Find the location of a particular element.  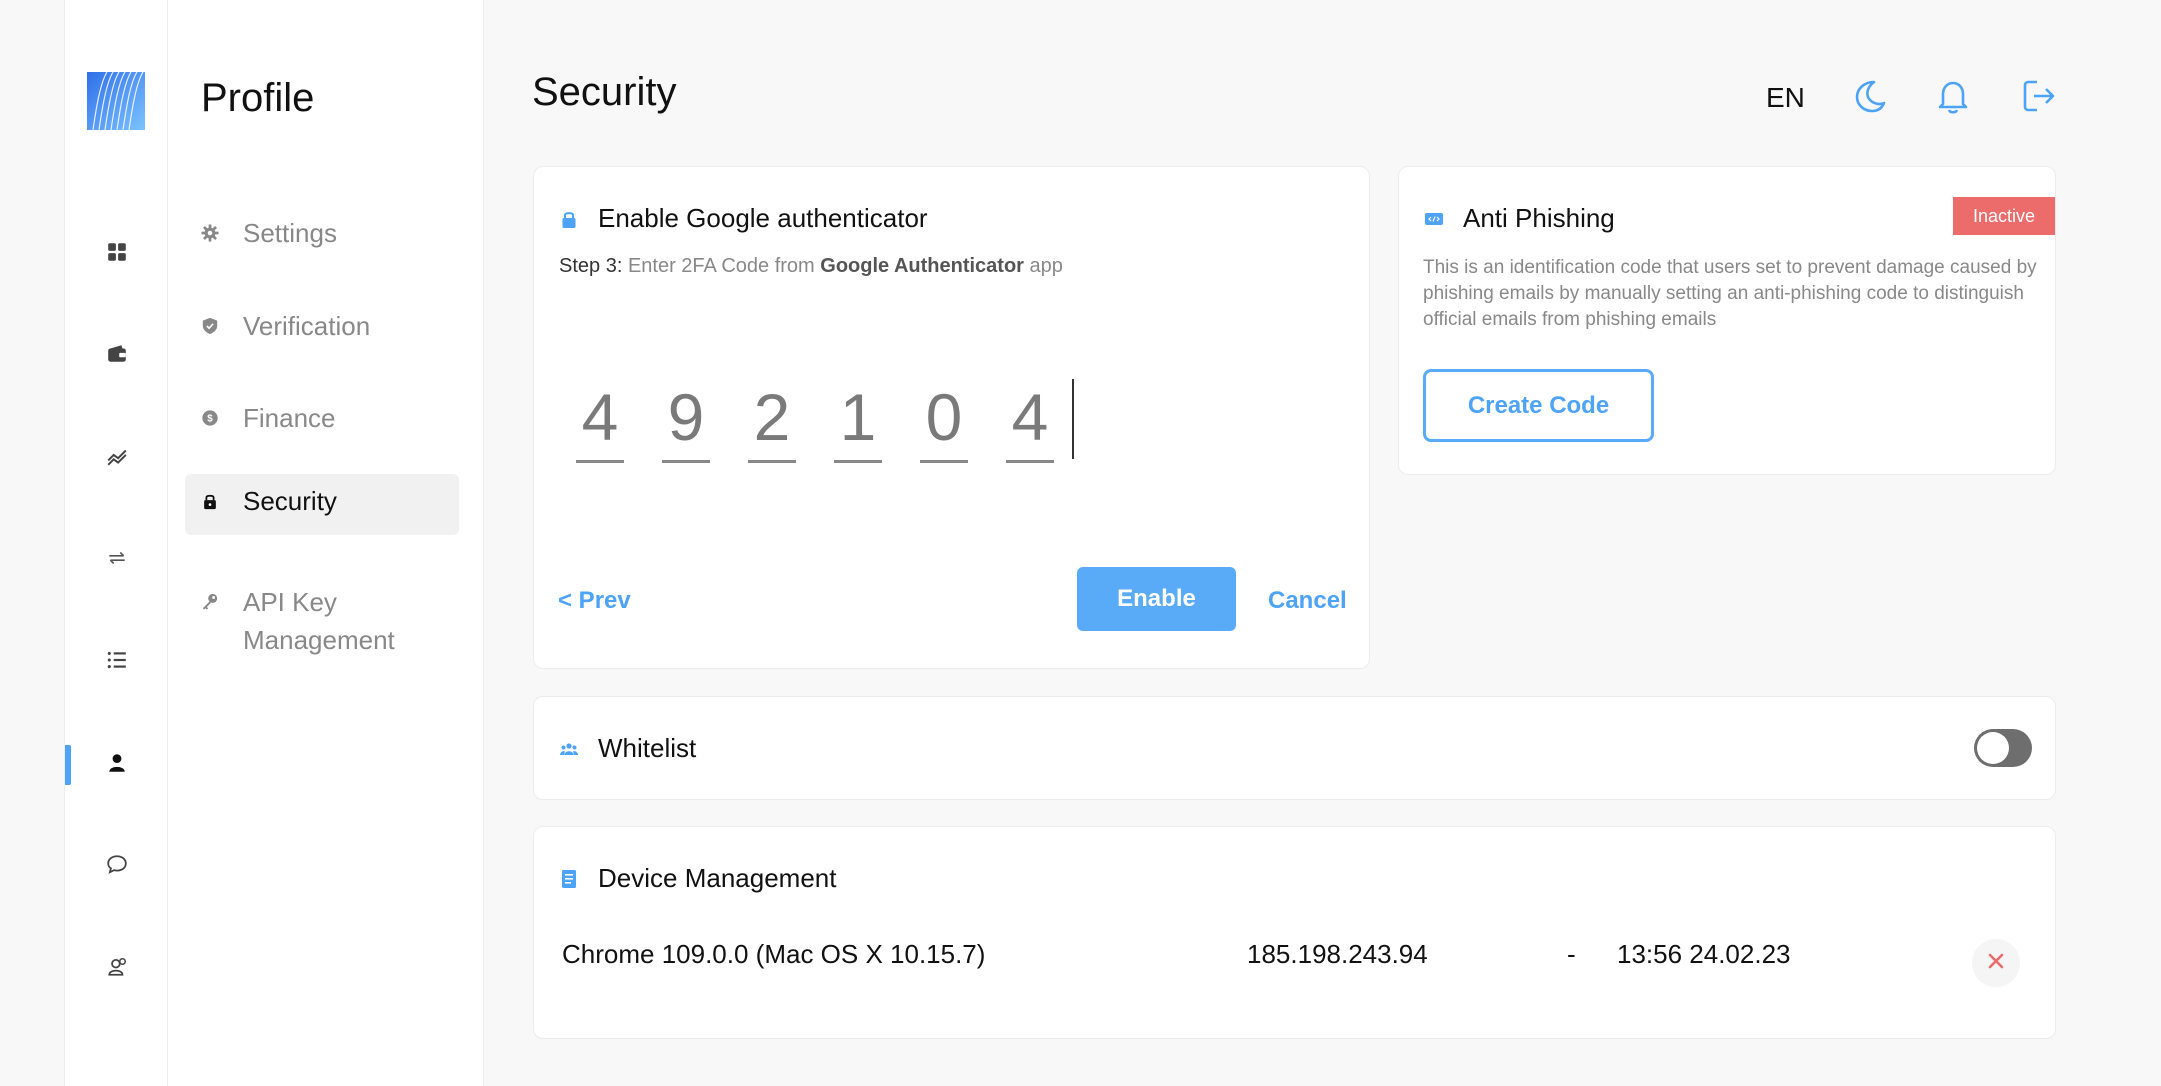

dashboard-icon is located at coordinates (117, 254).